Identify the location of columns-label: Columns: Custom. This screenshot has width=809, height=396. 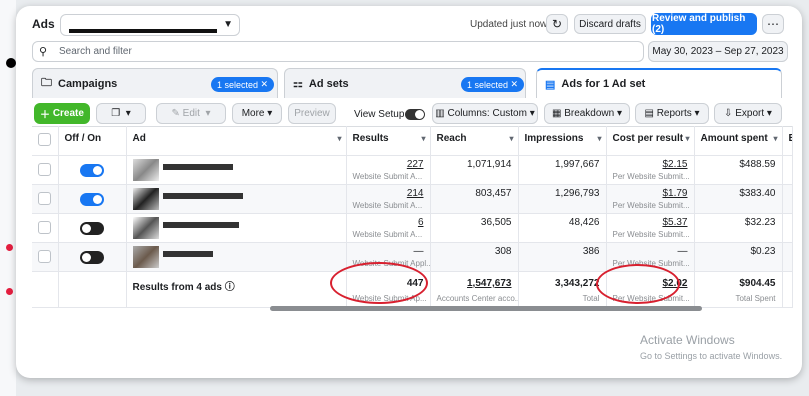
(487, 113).